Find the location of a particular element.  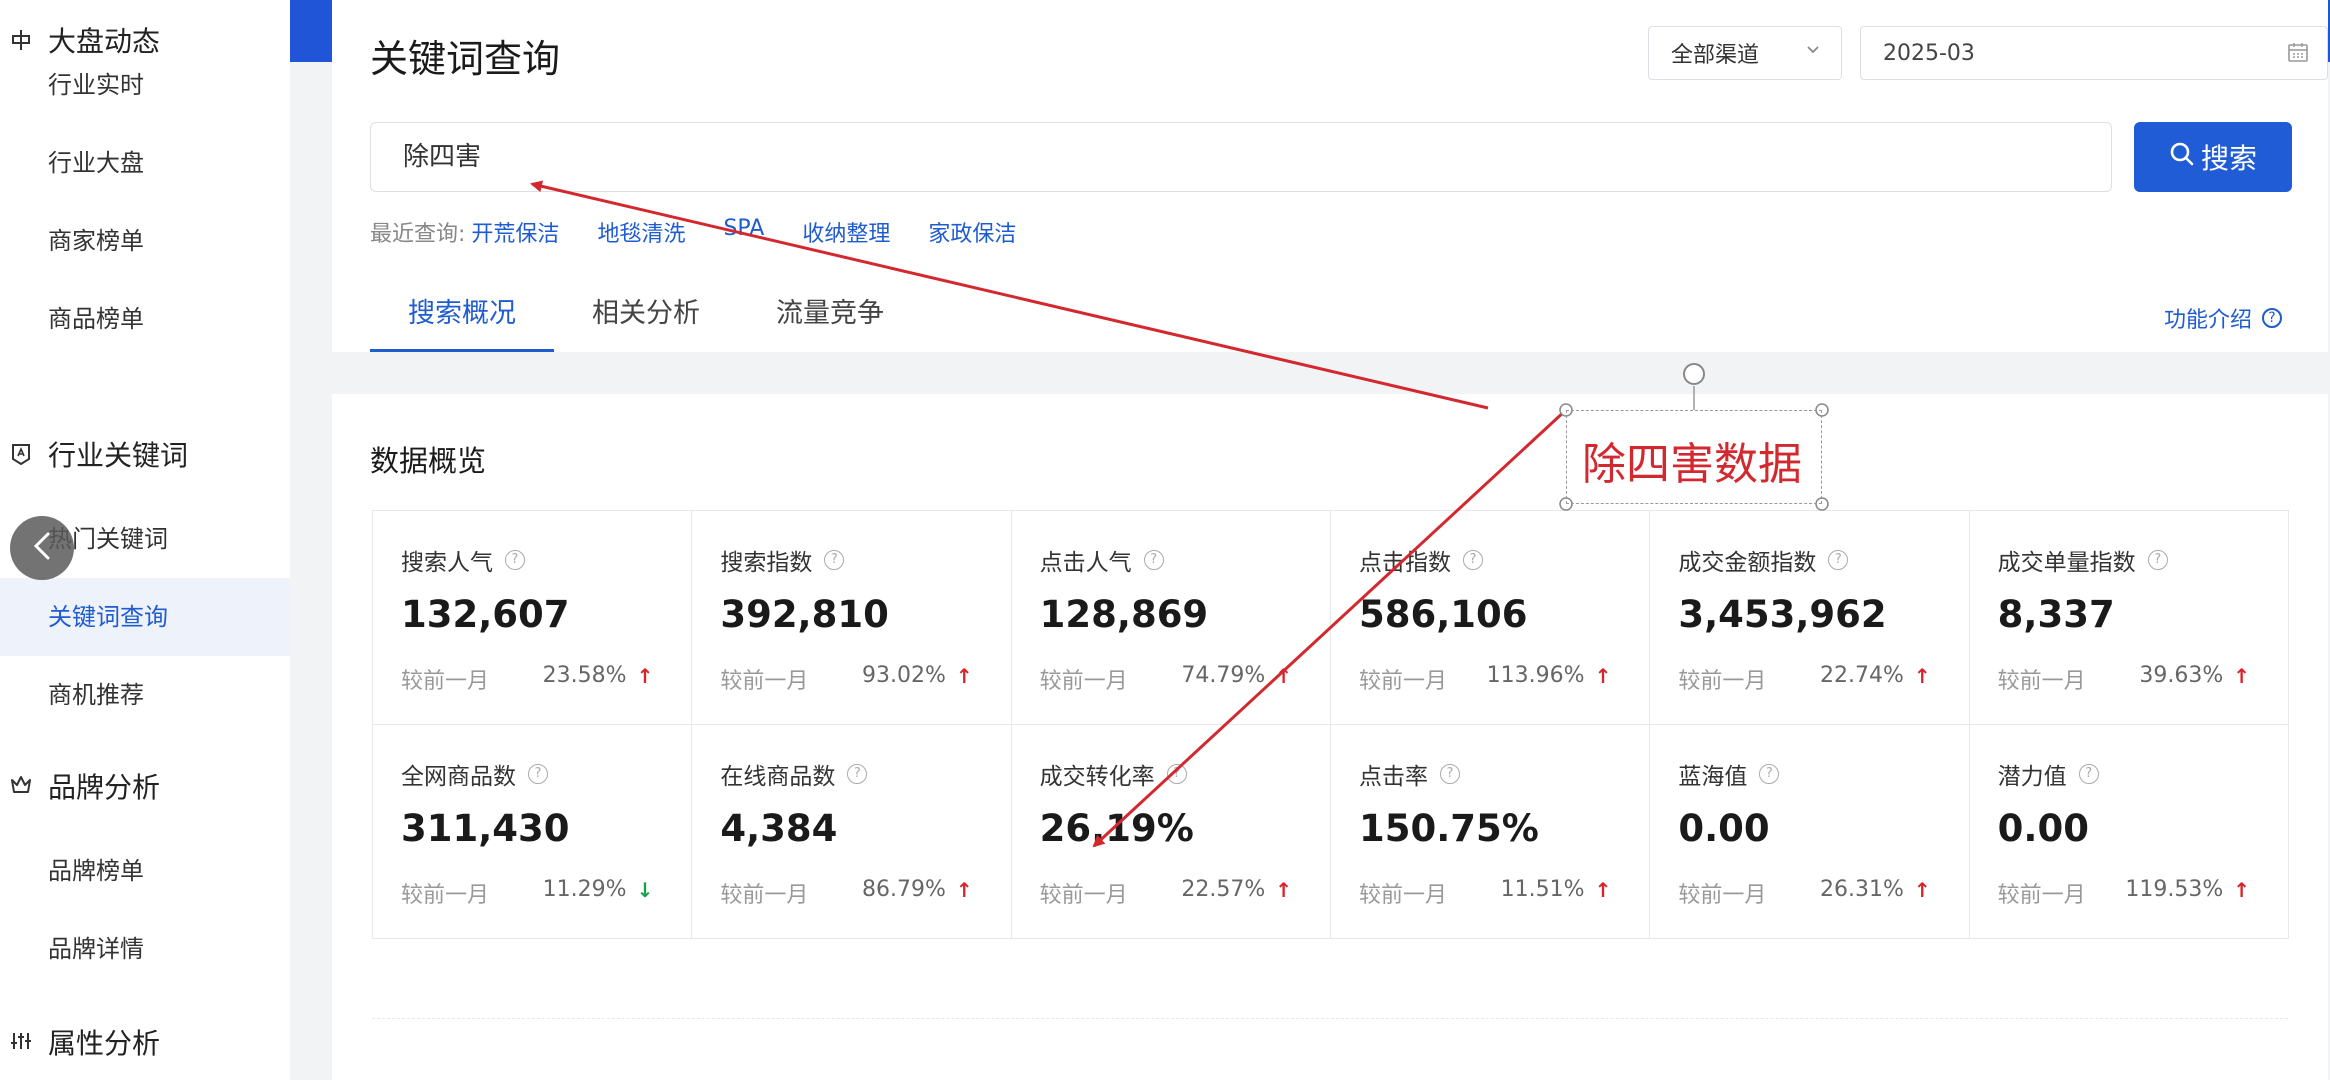

metric-value: 586,106 is located at coordinates (1443, 614).